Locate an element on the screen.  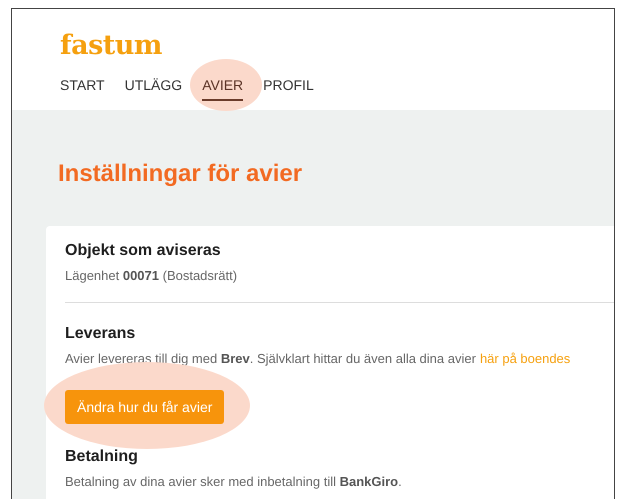
section-heading: Betalning is located at coordinates (102, 457).